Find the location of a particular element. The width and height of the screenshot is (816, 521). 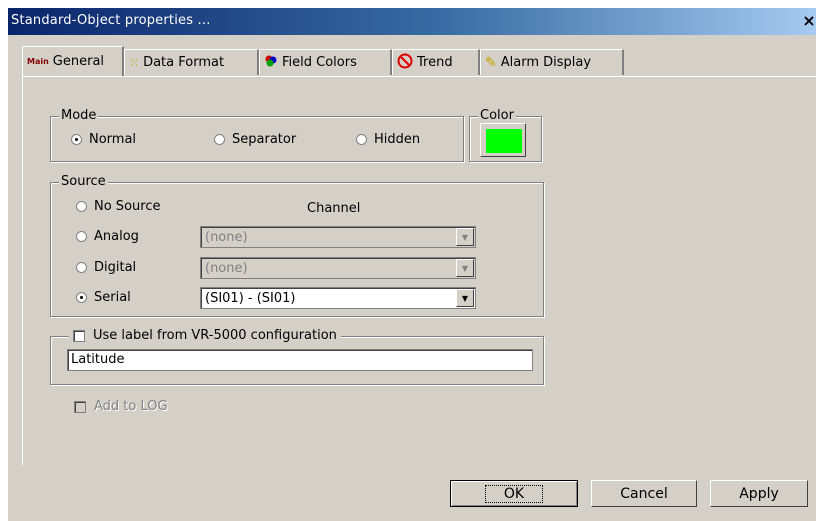

cancel-button-label: Cancel is located at coordinates (644, 493).